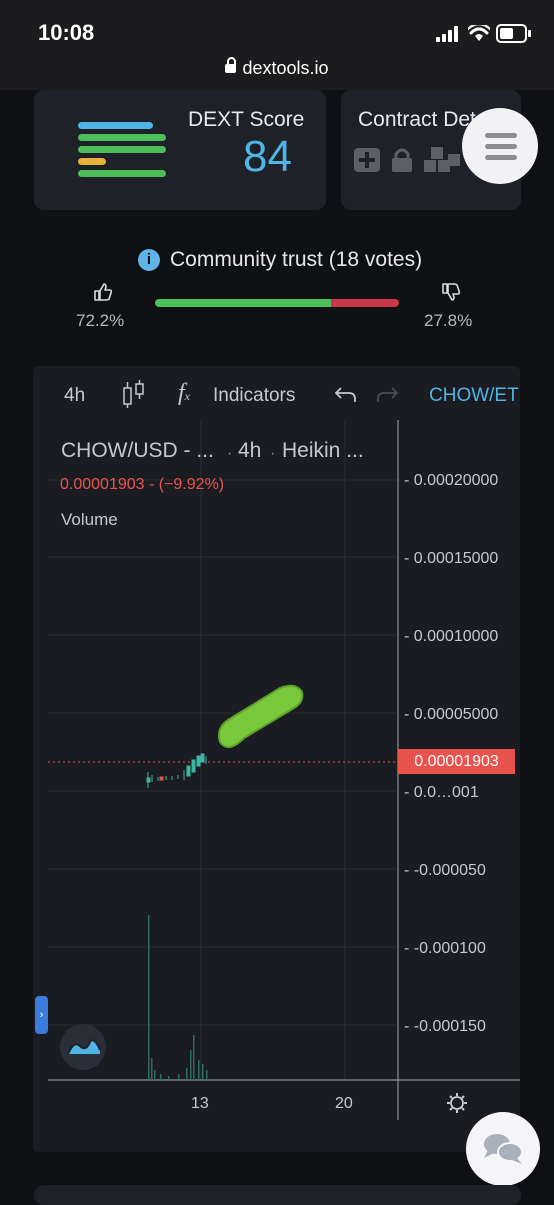 The height and width of the screenshot is (1205, 554). What do you see at coordinates (103, 292) in the screenshot?
I see `thumbs-up-icon` at bounding box center [103, 292].